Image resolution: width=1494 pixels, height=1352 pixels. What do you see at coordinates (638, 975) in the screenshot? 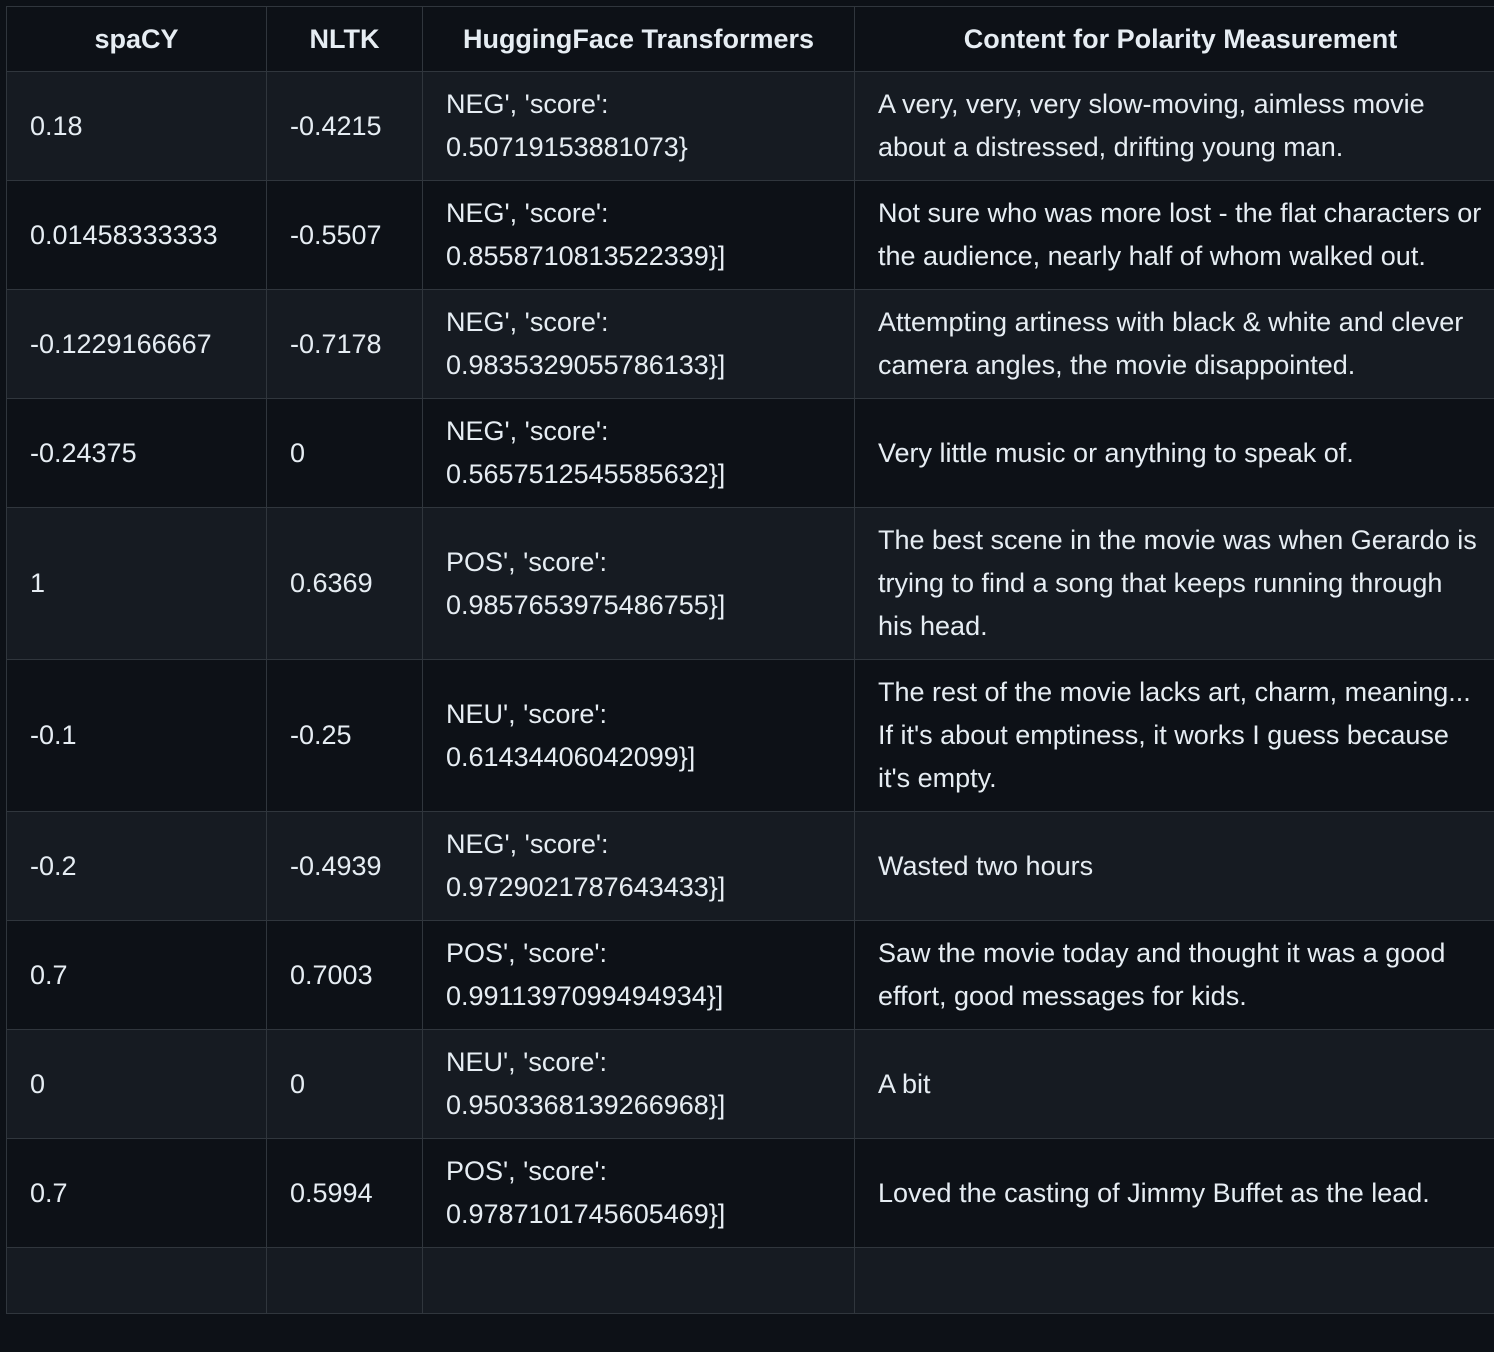
I see `cell-huggingface: POS', 'score': 0.9911397099494934}]` at bounding box center [638, 975].